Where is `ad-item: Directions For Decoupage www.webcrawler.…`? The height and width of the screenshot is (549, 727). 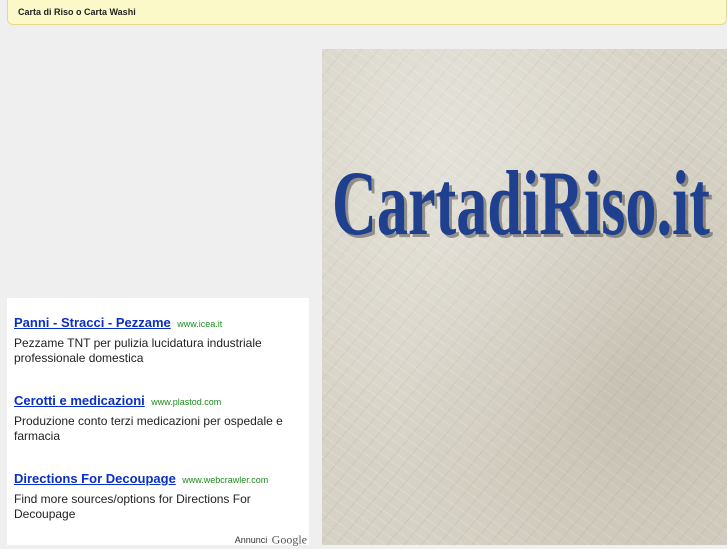
ad-item: Directions For Decoupage www.webcrawler.… is located at coordinates (160, 496).